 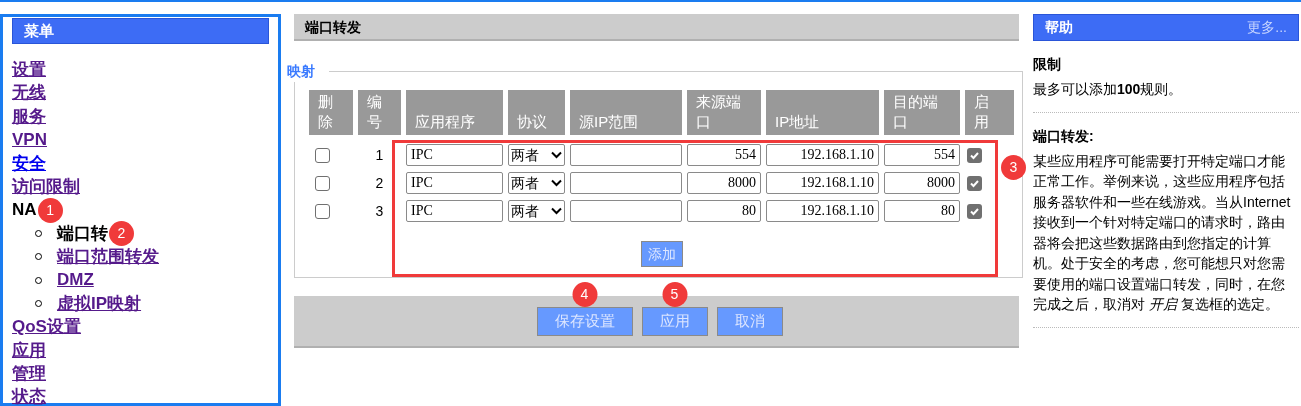 What do you see at coordinates (121, 233) in the screenshot?
I see `annotation-badge: 2` at bounding box center [121, 233].